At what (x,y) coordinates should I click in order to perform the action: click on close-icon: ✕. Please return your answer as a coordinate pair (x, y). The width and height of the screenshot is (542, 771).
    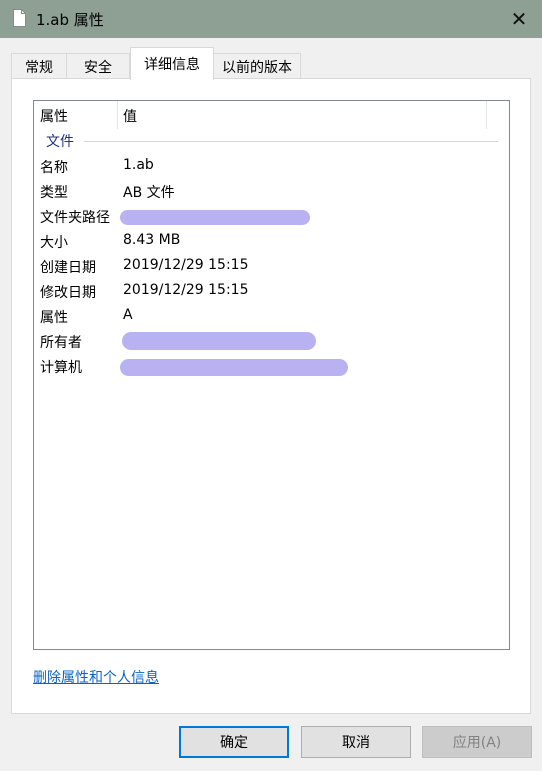
    Looking at the image, I should click on (519, 19).